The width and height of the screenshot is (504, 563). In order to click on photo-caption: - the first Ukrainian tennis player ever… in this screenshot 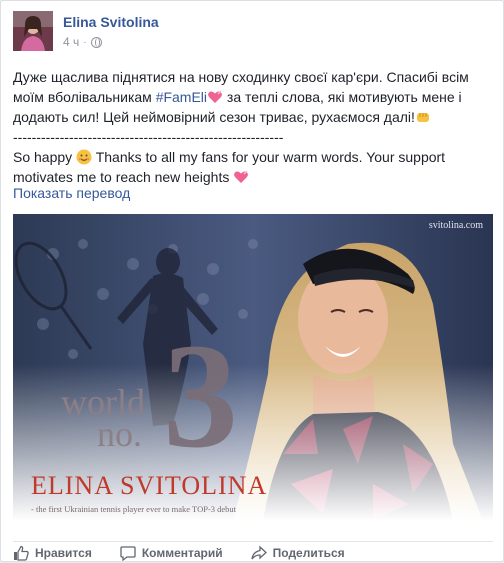, I will do `click(134, 509)`.